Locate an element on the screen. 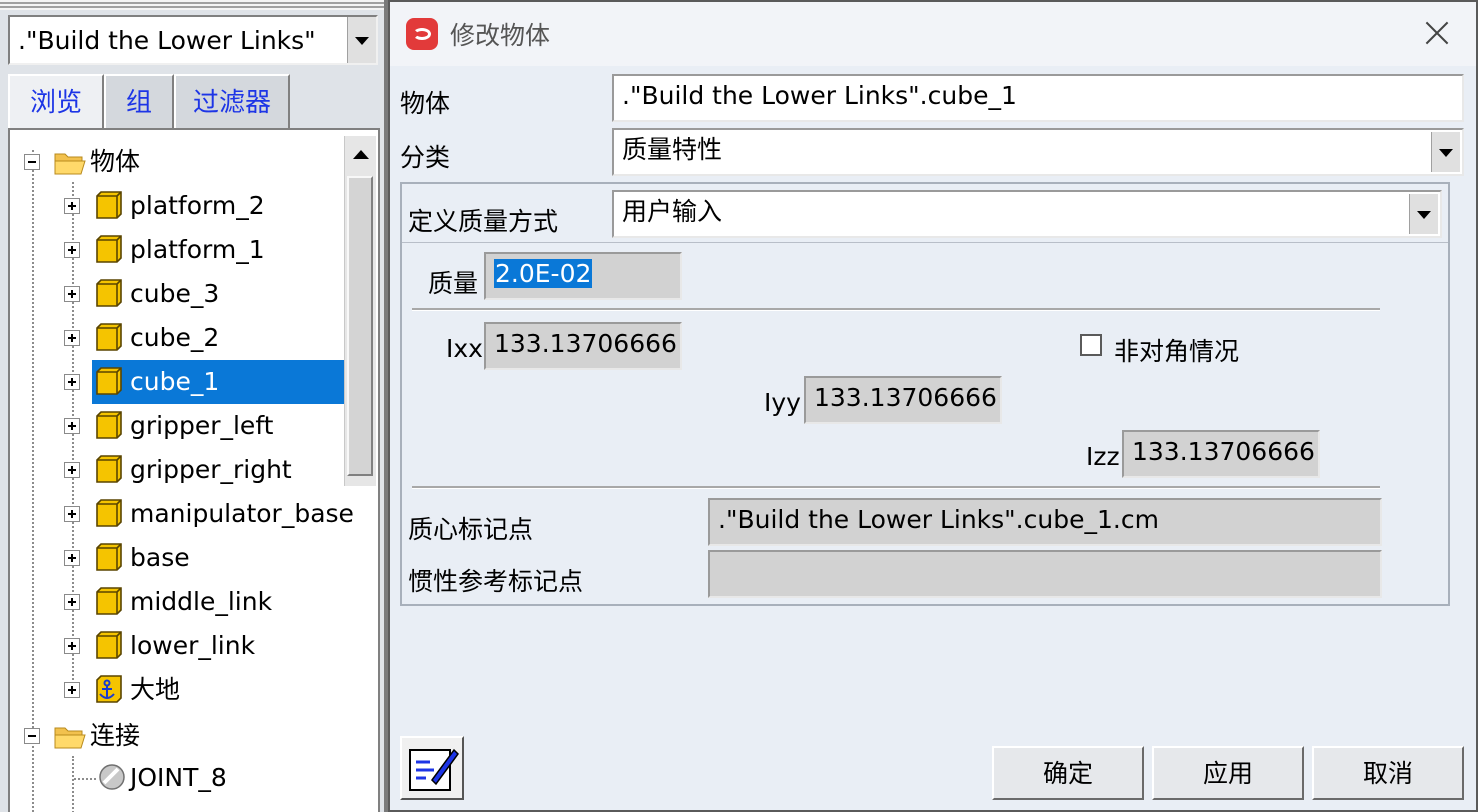 This screenshot has width=1478, height=812. define-mass-dropdown: 用户输入 is located at coordinates (1027, 214).